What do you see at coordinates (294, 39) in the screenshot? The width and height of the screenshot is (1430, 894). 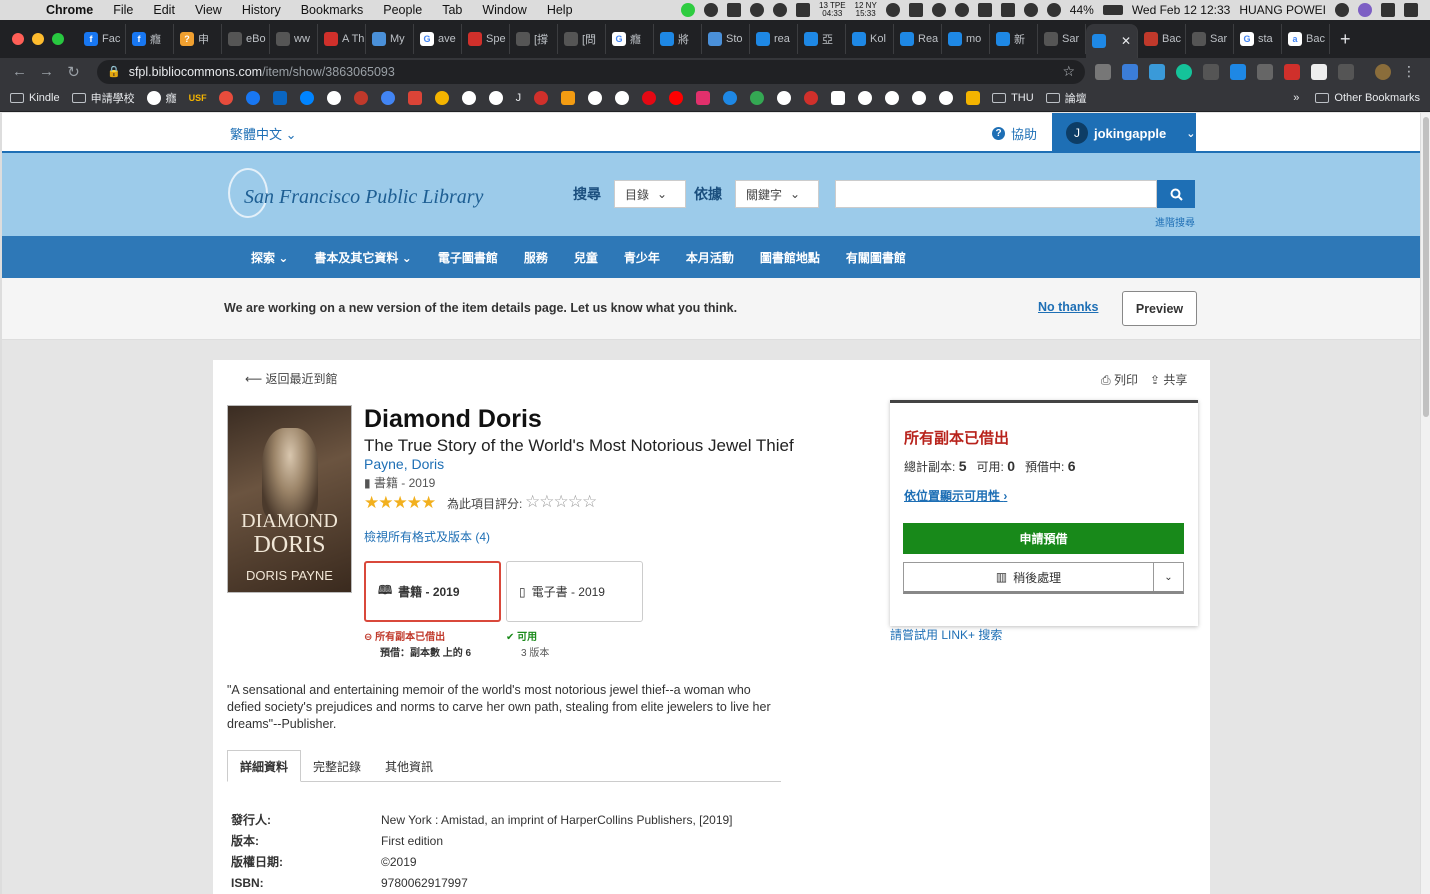 I see `browser-tab: ww` at bounding box center [294, 39].